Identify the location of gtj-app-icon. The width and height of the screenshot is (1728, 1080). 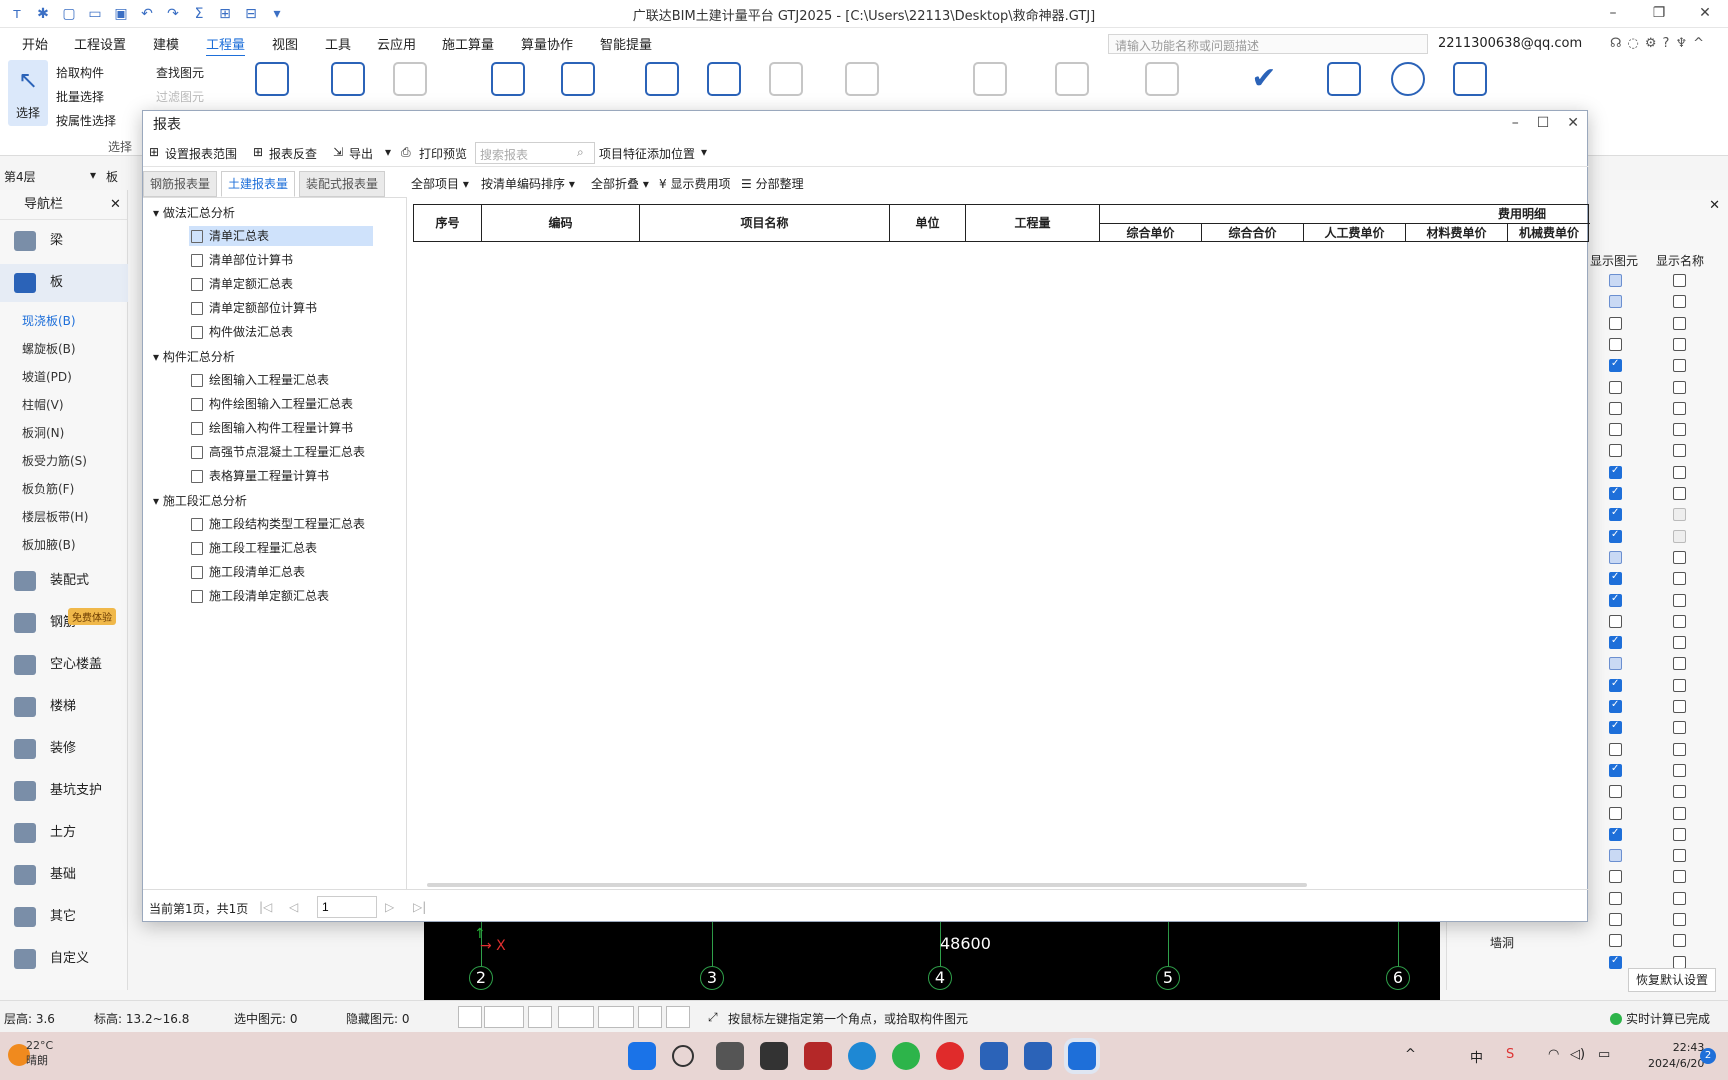
(1082, 1056).